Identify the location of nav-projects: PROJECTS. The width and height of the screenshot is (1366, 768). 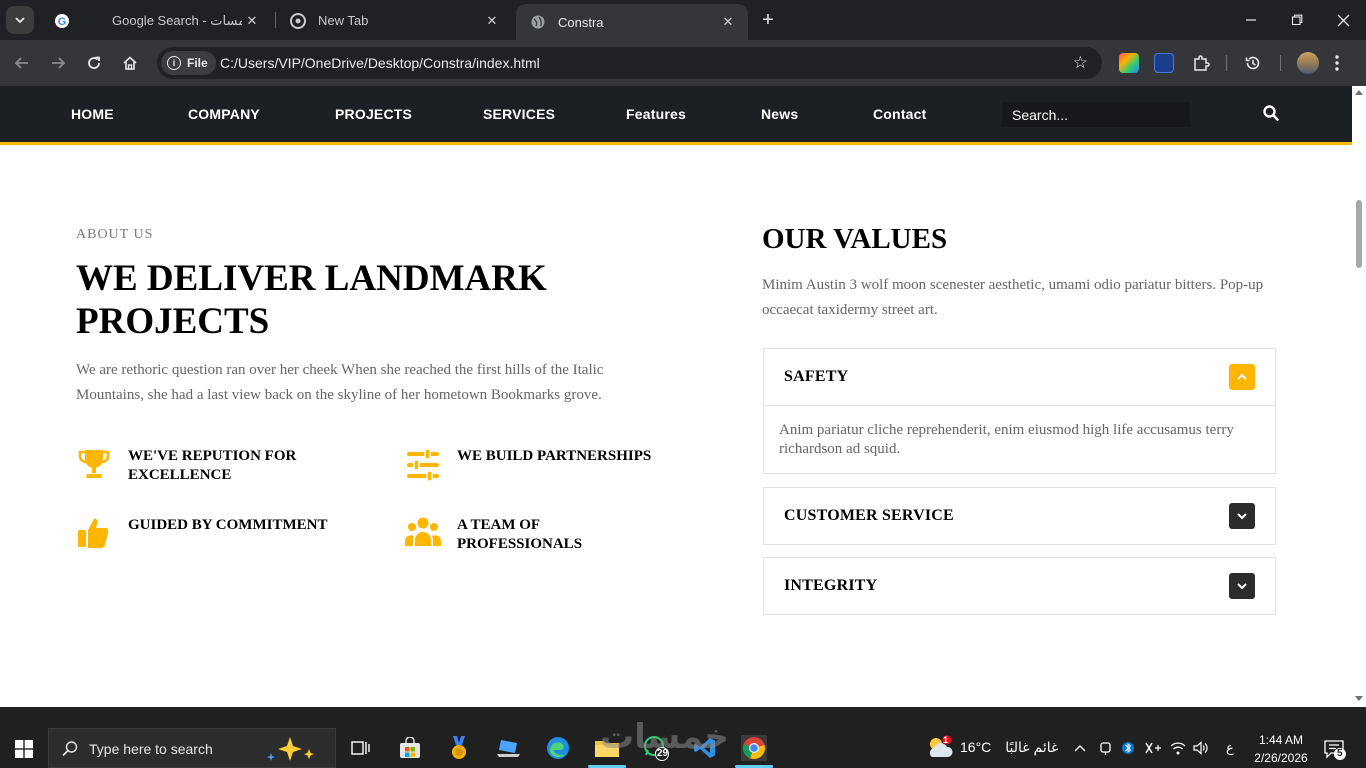
(373, 114).